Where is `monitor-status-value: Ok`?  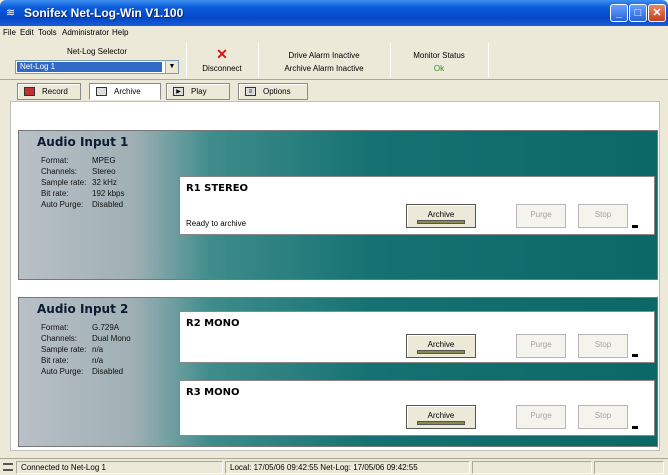 monitor-status-value: Ok is located at coordinates (439, 68).